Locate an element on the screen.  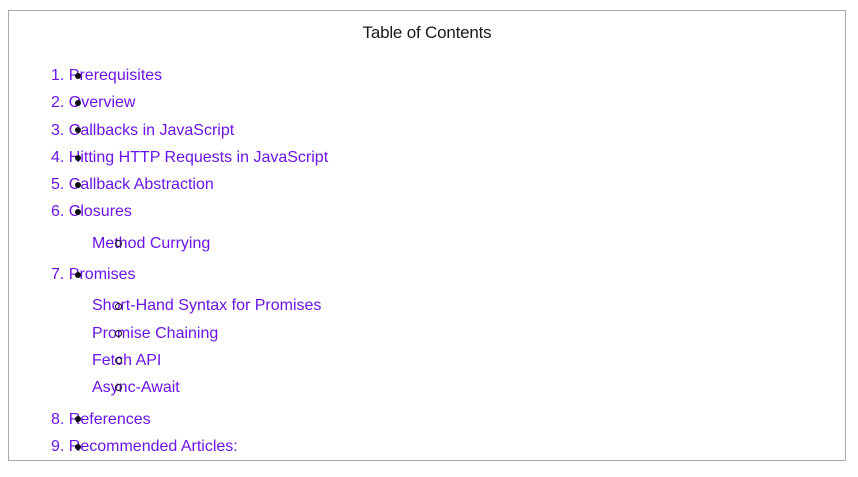
toc-link-prerequisites: 1. Prerequisites is located at coordinates (106, 75).